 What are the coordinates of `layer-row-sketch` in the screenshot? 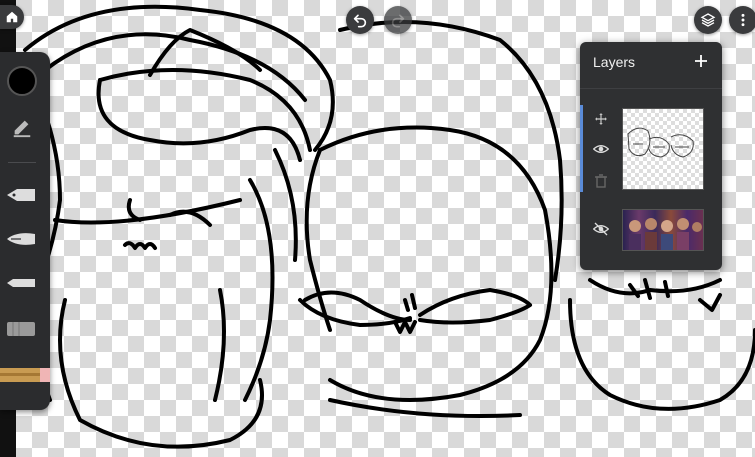 It's located at (651, 148).